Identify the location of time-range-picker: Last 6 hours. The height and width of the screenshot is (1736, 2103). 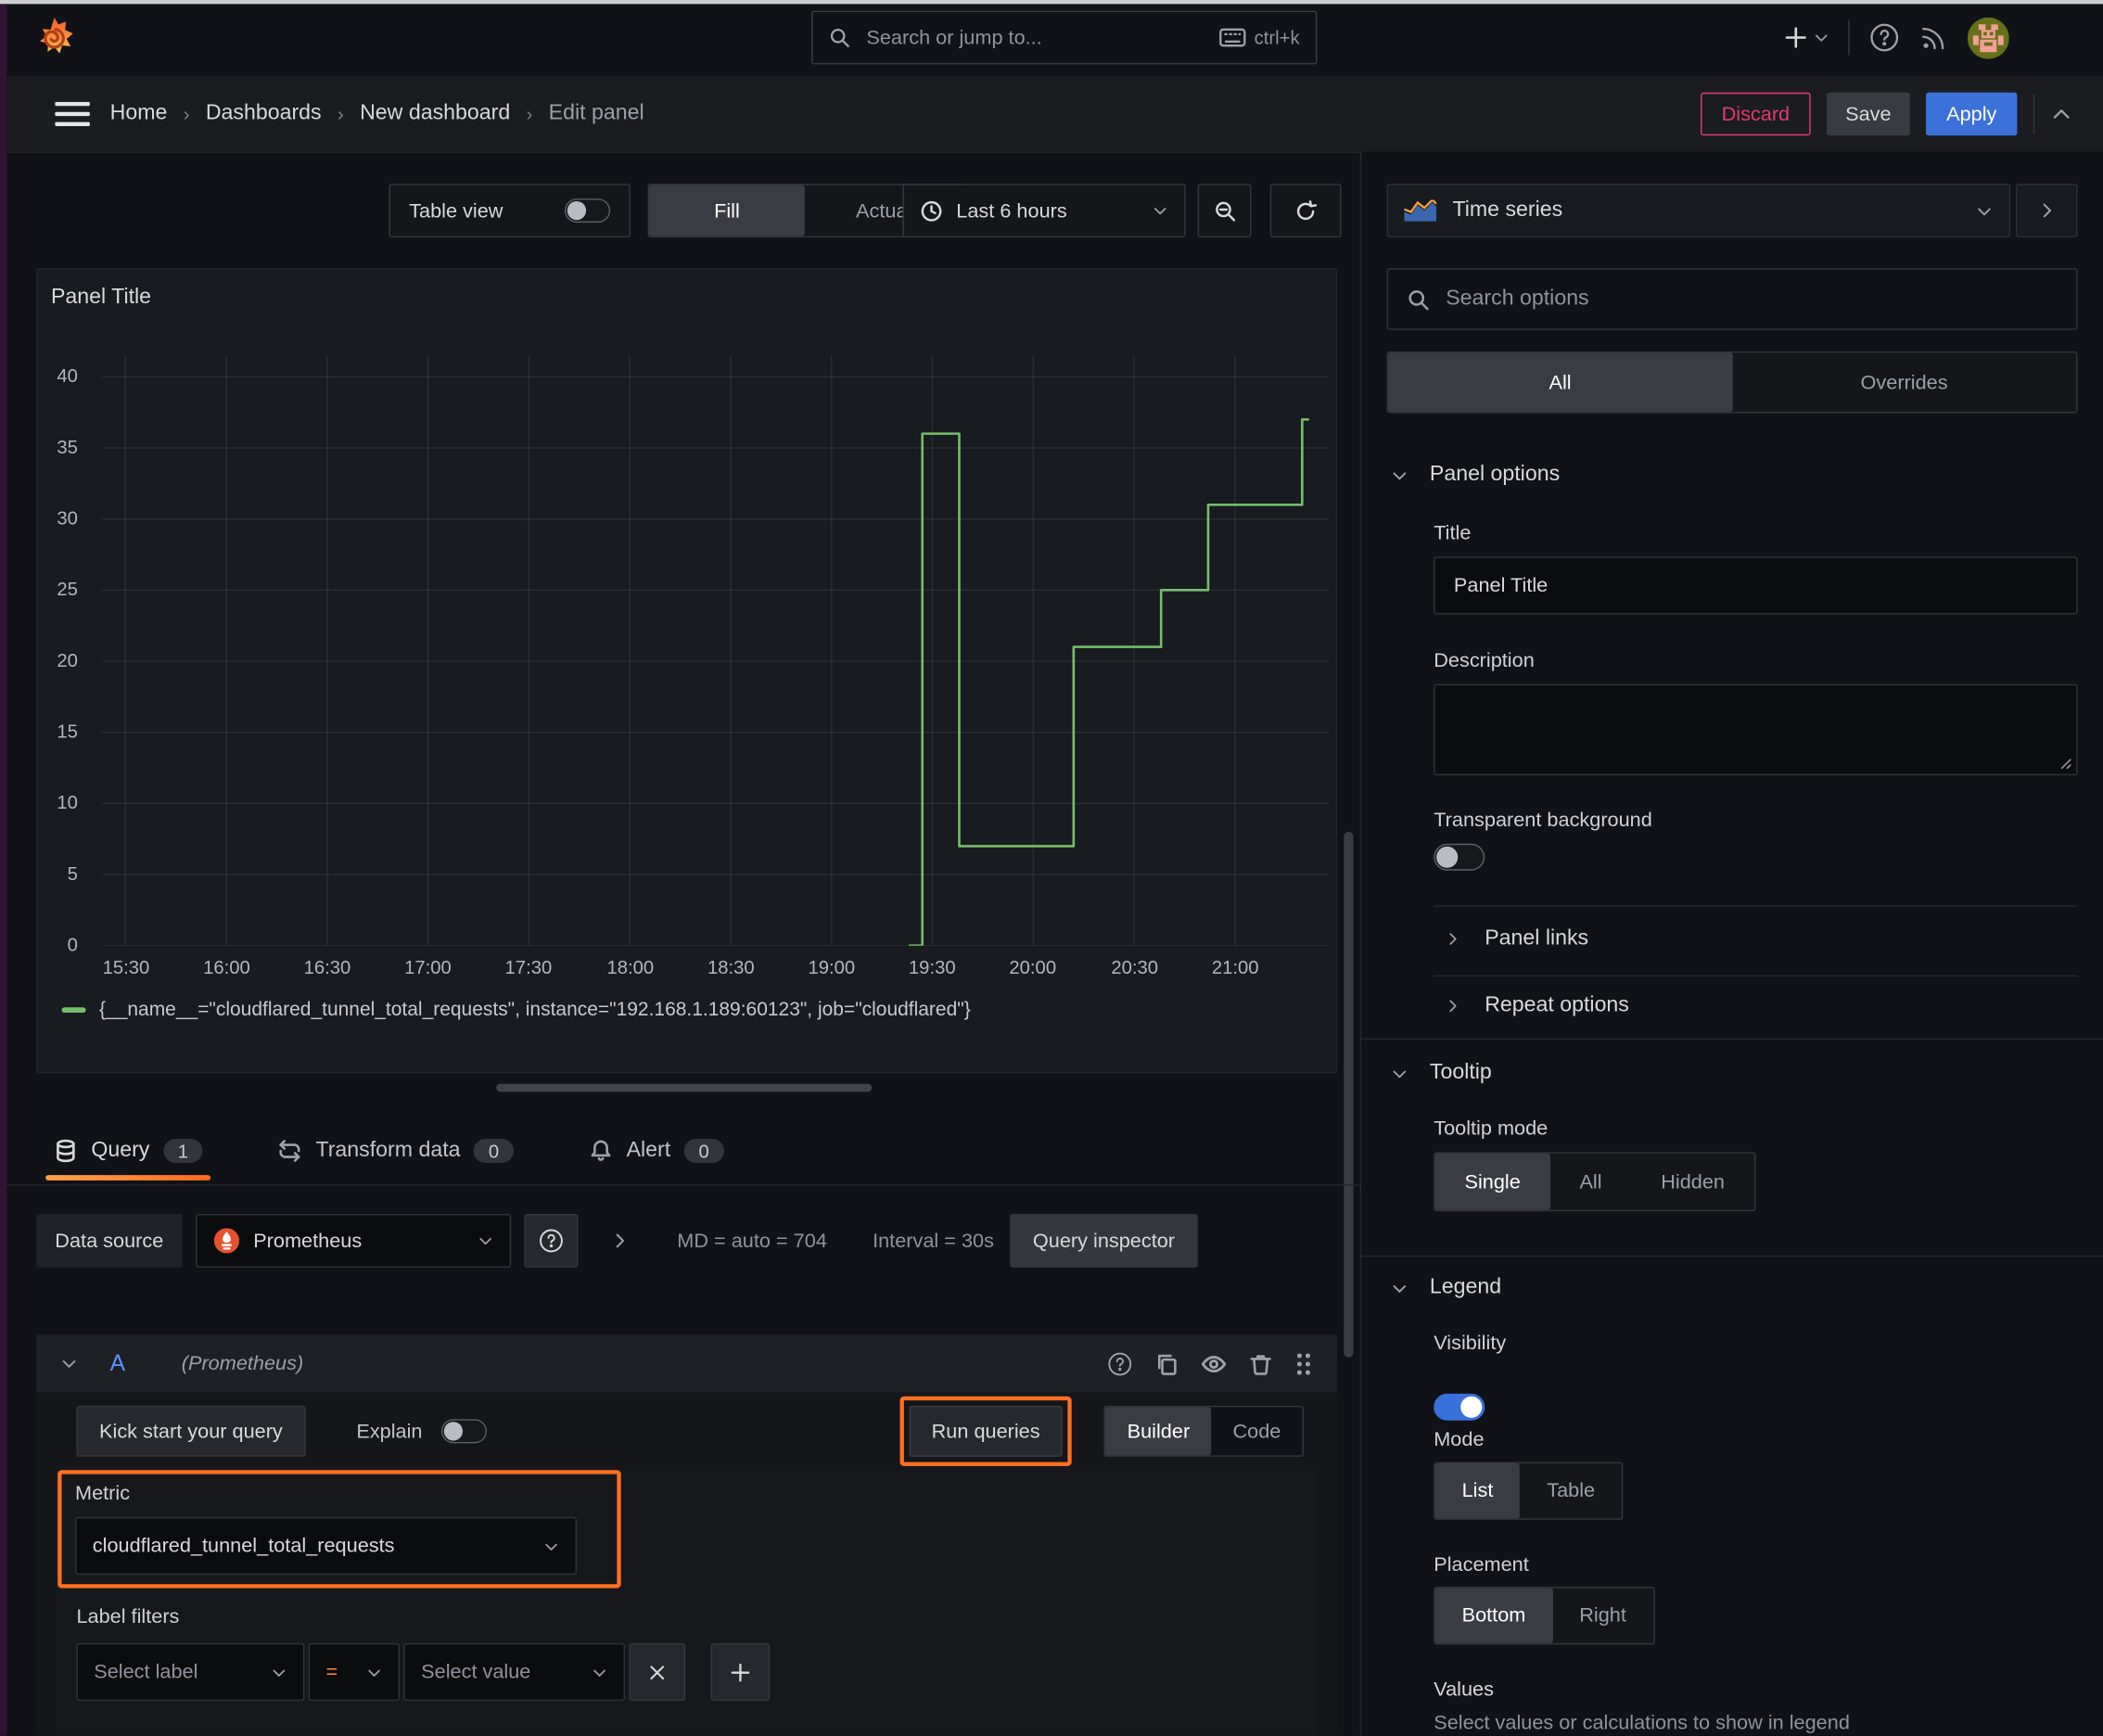
(1044, 211).